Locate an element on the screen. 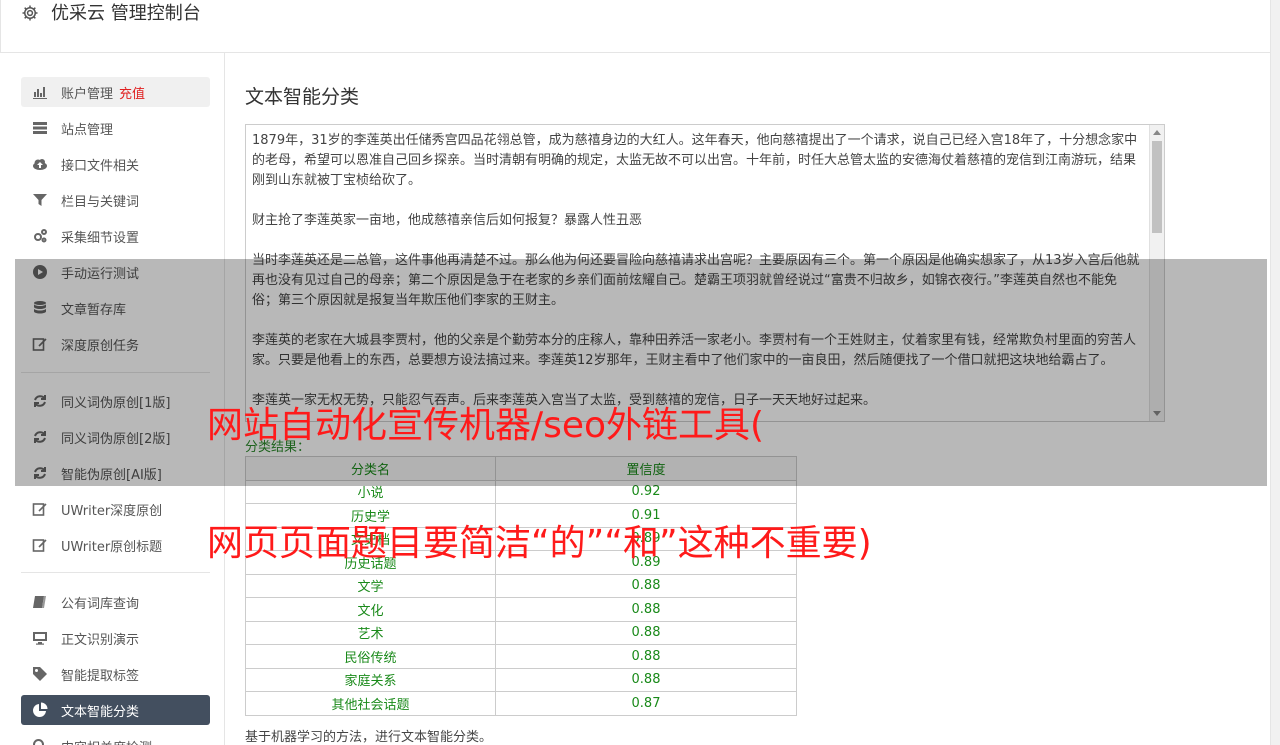 The width and height of the screenshot is (1280, 745). search-icon is located at coordinates (40, 741).